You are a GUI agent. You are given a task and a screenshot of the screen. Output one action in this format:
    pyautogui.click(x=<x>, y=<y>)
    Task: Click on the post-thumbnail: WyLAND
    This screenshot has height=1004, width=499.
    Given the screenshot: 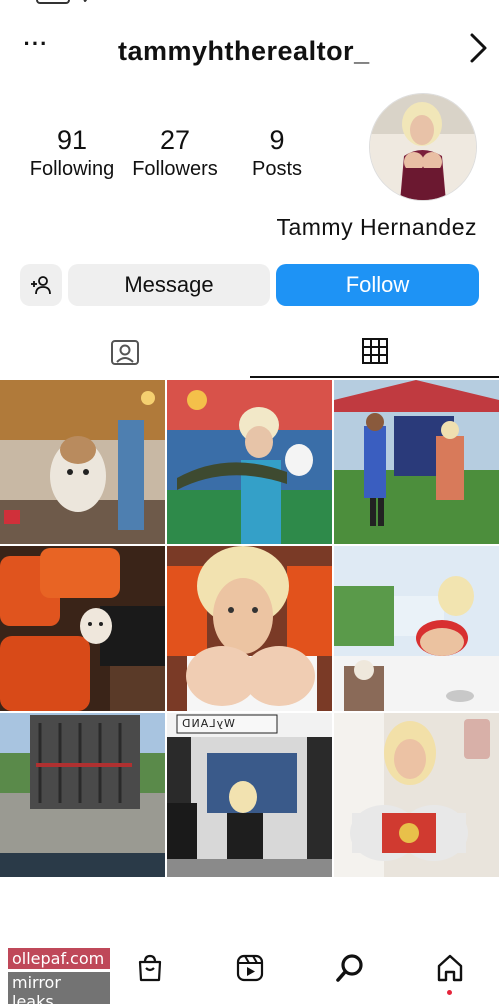 What is the action you would take?
    pyautogui.click(x=249, y=795)
    